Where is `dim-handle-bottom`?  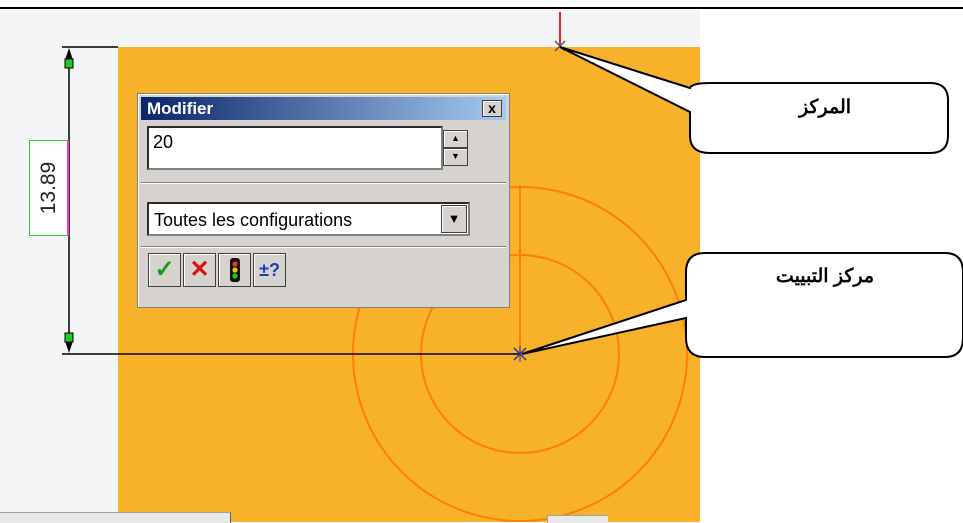 dim-handle-bottom is located at coordinates (69, 337).